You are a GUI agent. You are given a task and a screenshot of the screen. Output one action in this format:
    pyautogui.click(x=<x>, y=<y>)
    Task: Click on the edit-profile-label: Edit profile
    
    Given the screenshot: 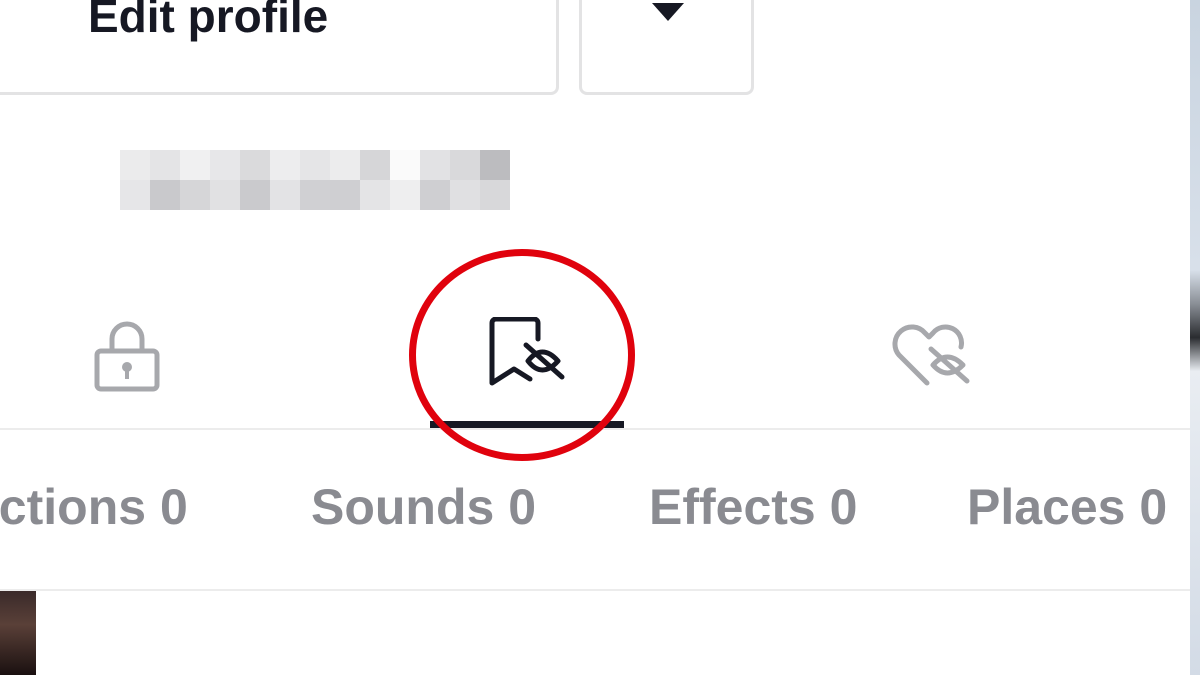 What is the action you would take?
    pyautogui.click(x=208, y=21)
    